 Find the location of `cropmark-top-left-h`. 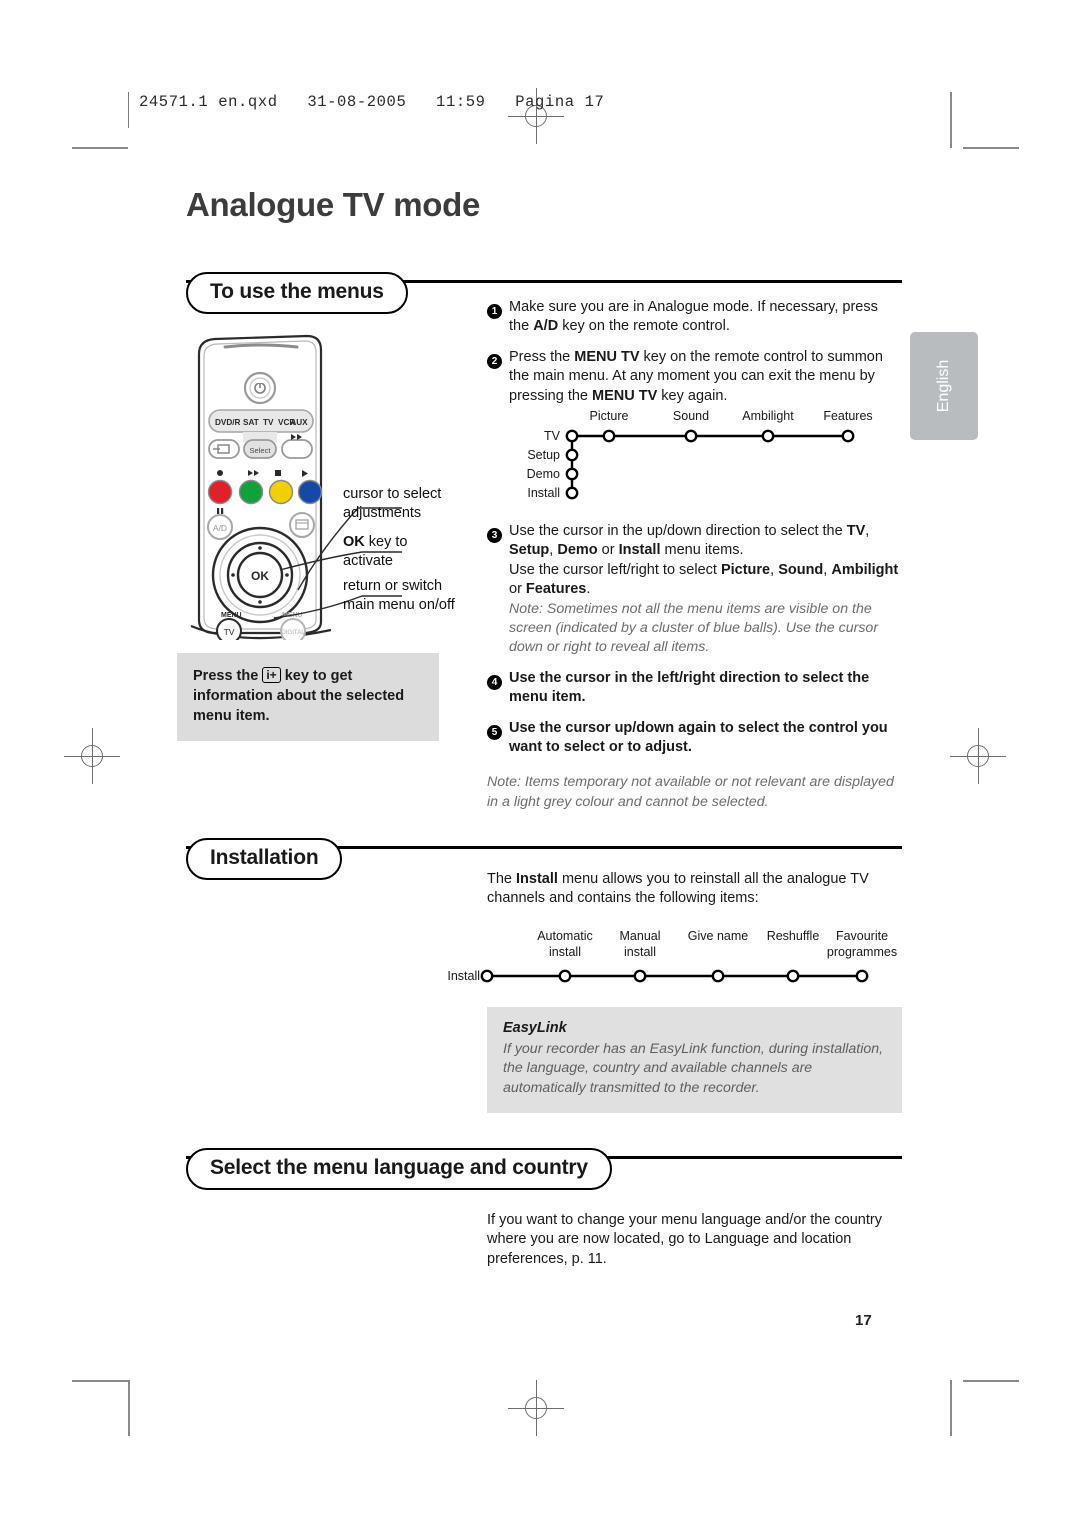

cropmark-top-left-h is located at coordinates (100, 148).